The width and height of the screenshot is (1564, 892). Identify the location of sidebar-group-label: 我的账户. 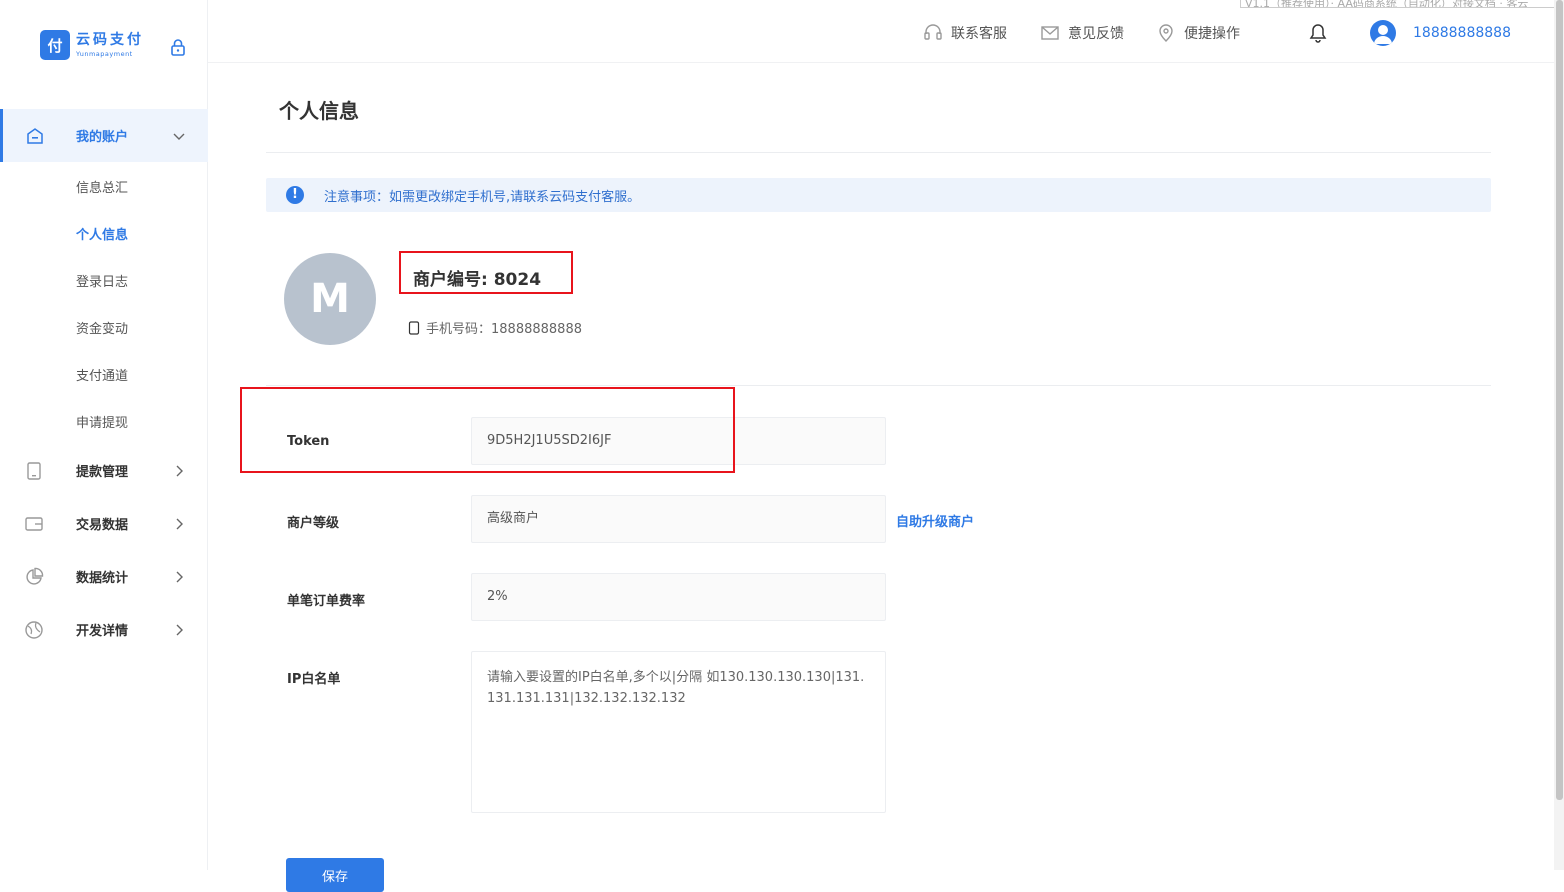
(102, 137).